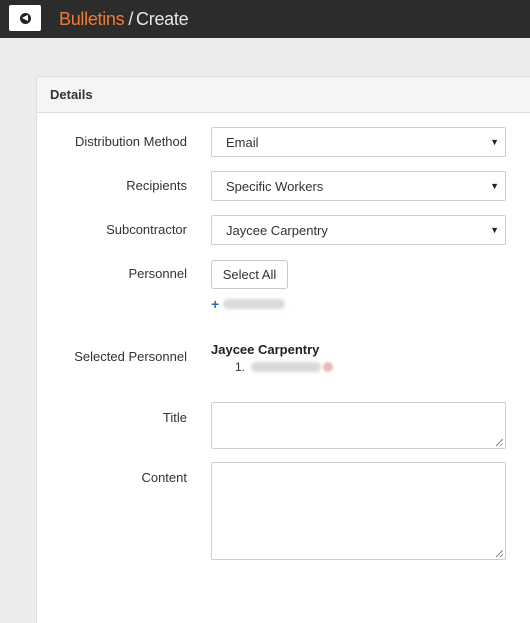  Describe the element at coordinates (283, 95) in the screenshot. I see `panel-title: Details` at that location.